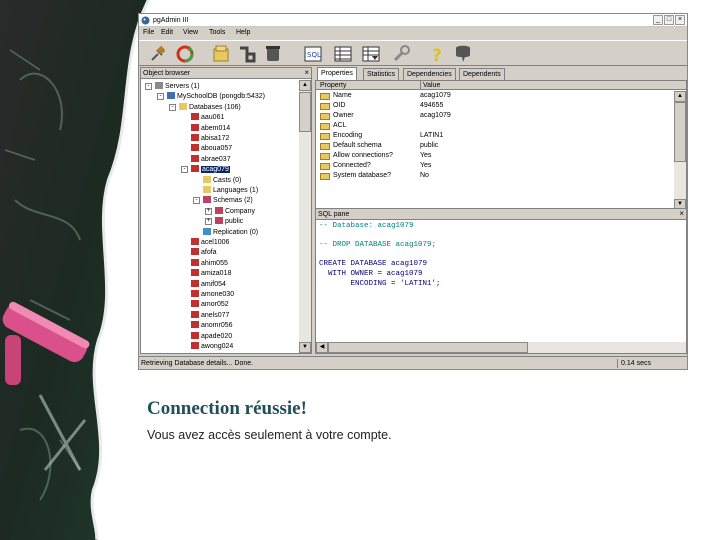 The width and height of the screenshot is (720, 540). Describe the element at coordinates (207, 231) in the screenshot. I see `replication-icon` at that location.